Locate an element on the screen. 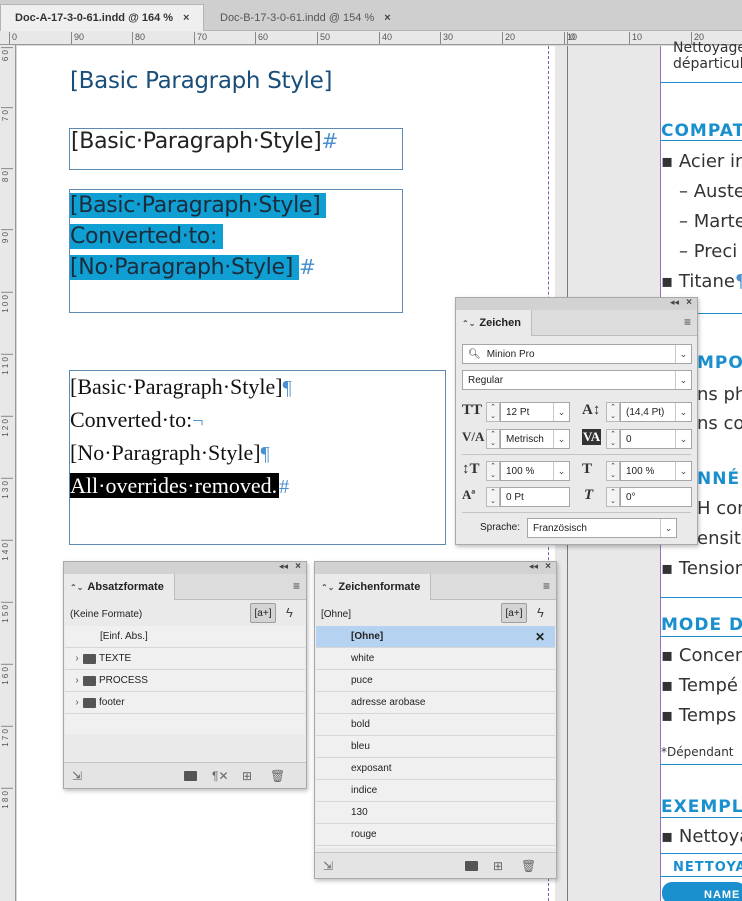 The width and height of the screenshot is (742, 901). baseline-shift-field: 0 Pt is located at coordinates (535, 497).